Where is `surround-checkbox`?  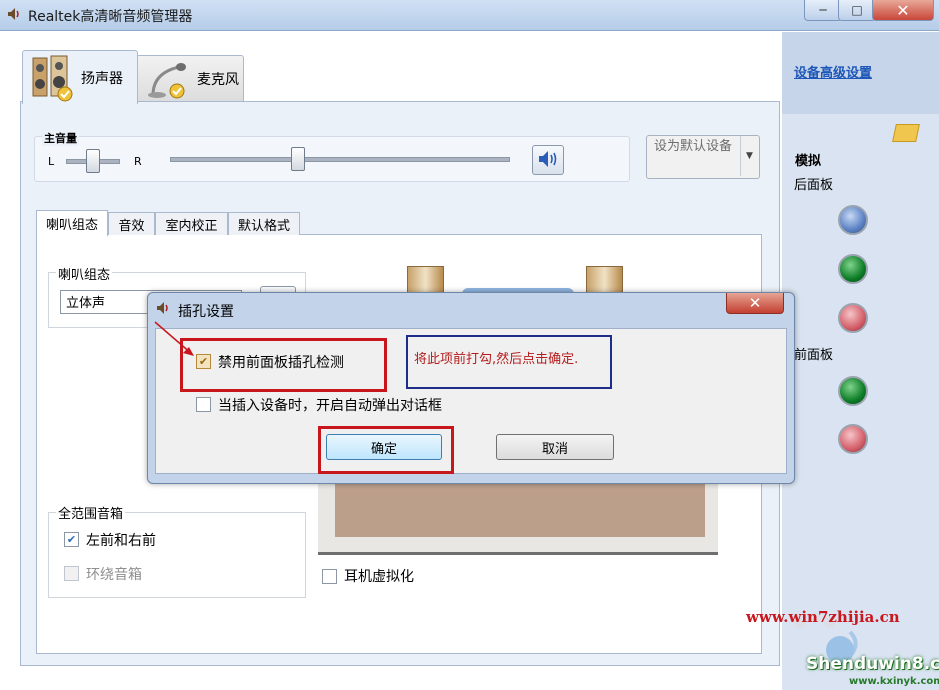
surround-checkbox is located at coordinates (71, 573).